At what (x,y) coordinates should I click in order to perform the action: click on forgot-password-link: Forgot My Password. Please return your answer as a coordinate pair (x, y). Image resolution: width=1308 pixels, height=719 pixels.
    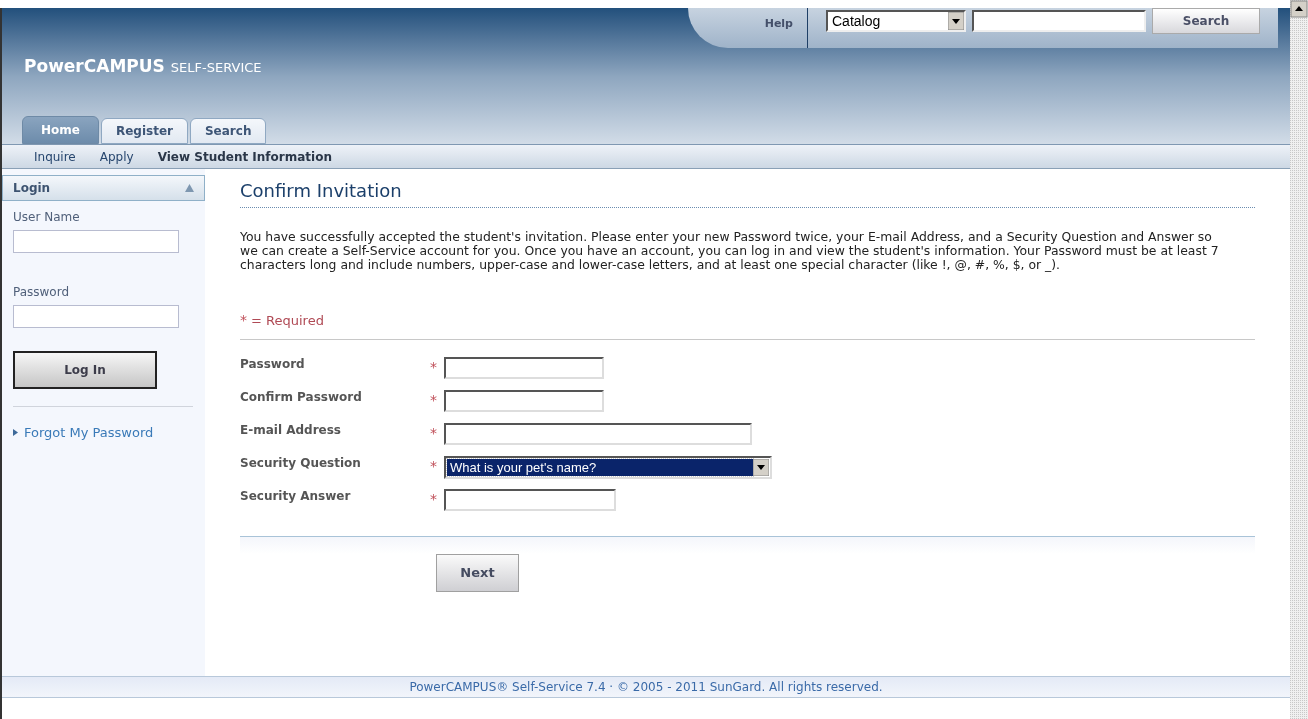
    Looking at the image, I should click on (89, 433).